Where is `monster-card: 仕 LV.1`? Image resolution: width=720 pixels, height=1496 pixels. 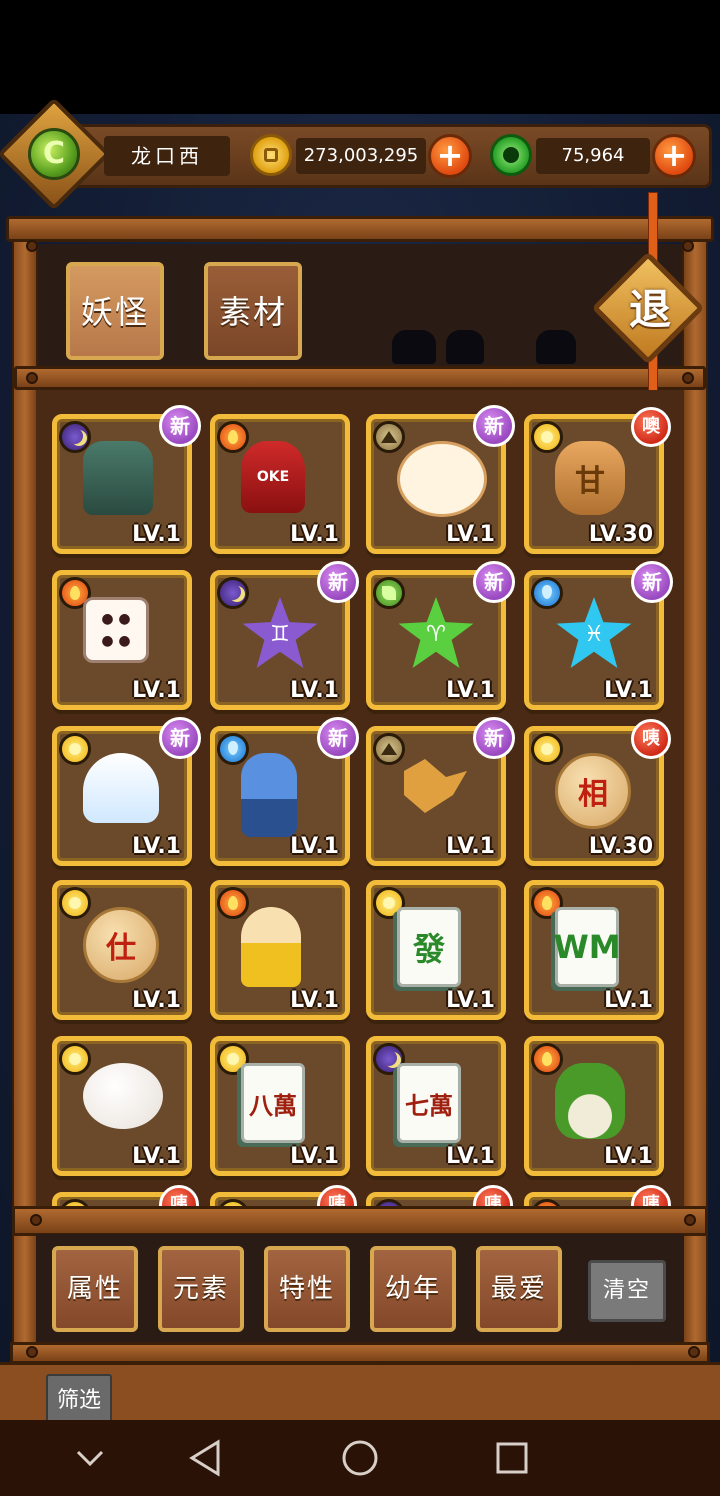
monster-card: 仕 LV.1 is located at coordinates (122, 950).